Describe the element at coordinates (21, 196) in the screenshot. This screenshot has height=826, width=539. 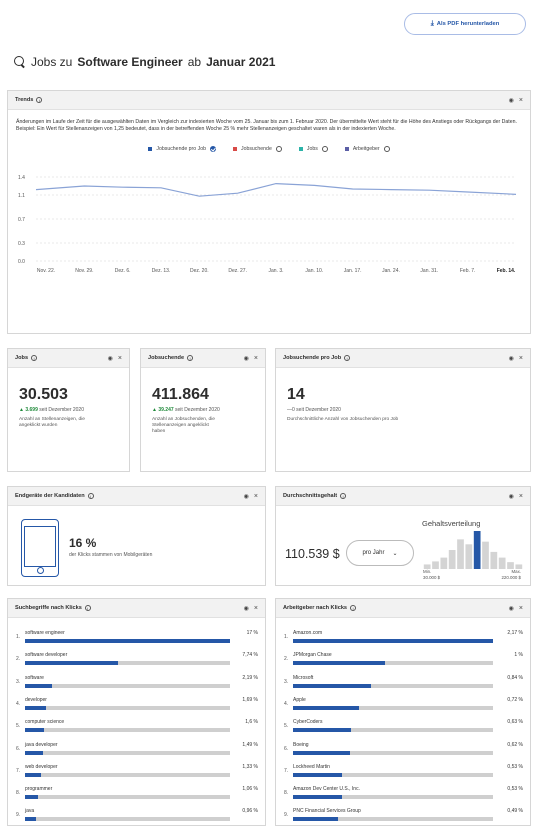
I see `y-tick-label: 1.1` at that location.